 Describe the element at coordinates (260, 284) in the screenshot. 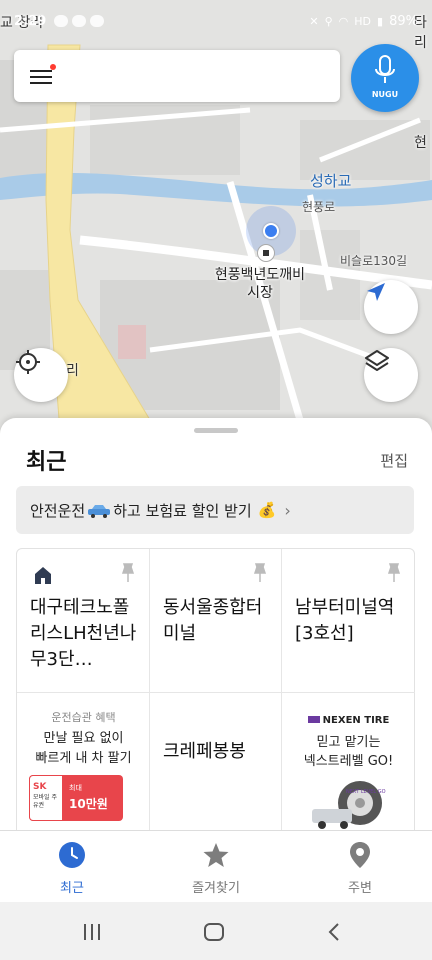

I see `poi-label-market: 현풍백년도깨비 시장` at that location.